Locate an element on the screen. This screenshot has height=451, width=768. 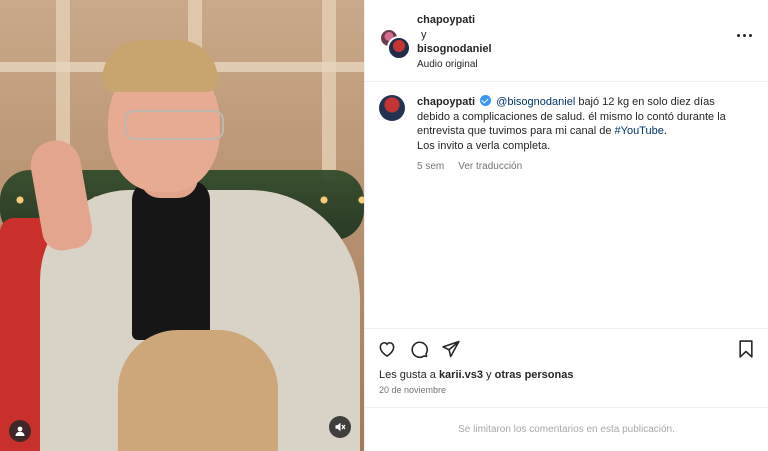
person-hair is located at coordinates (160, 66).